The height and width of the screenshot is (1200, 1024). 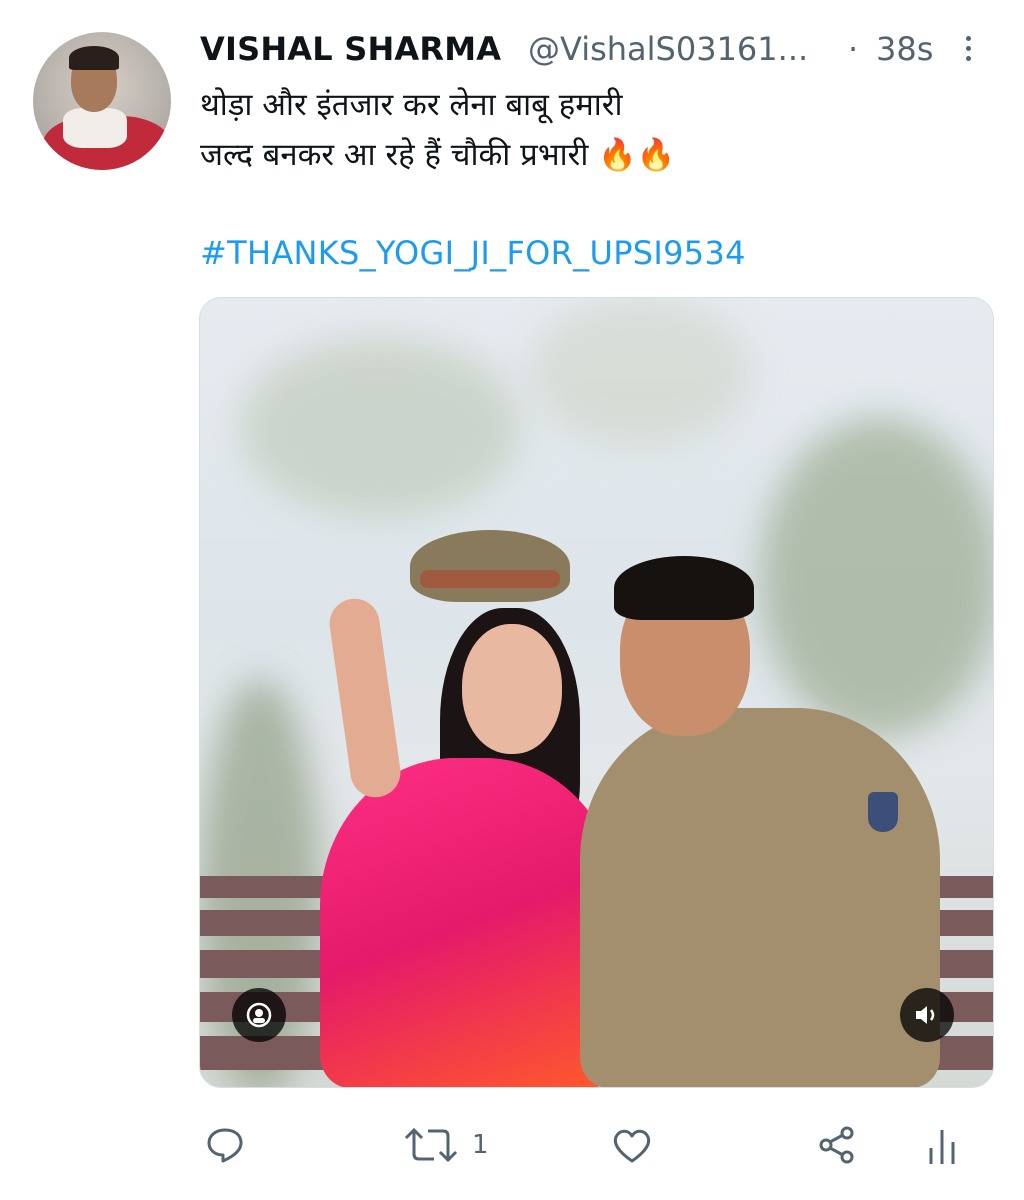 What do you see at coordinates (490, 566) in the screenshot?
I see `police-cap` at bounding box center [490, 566].